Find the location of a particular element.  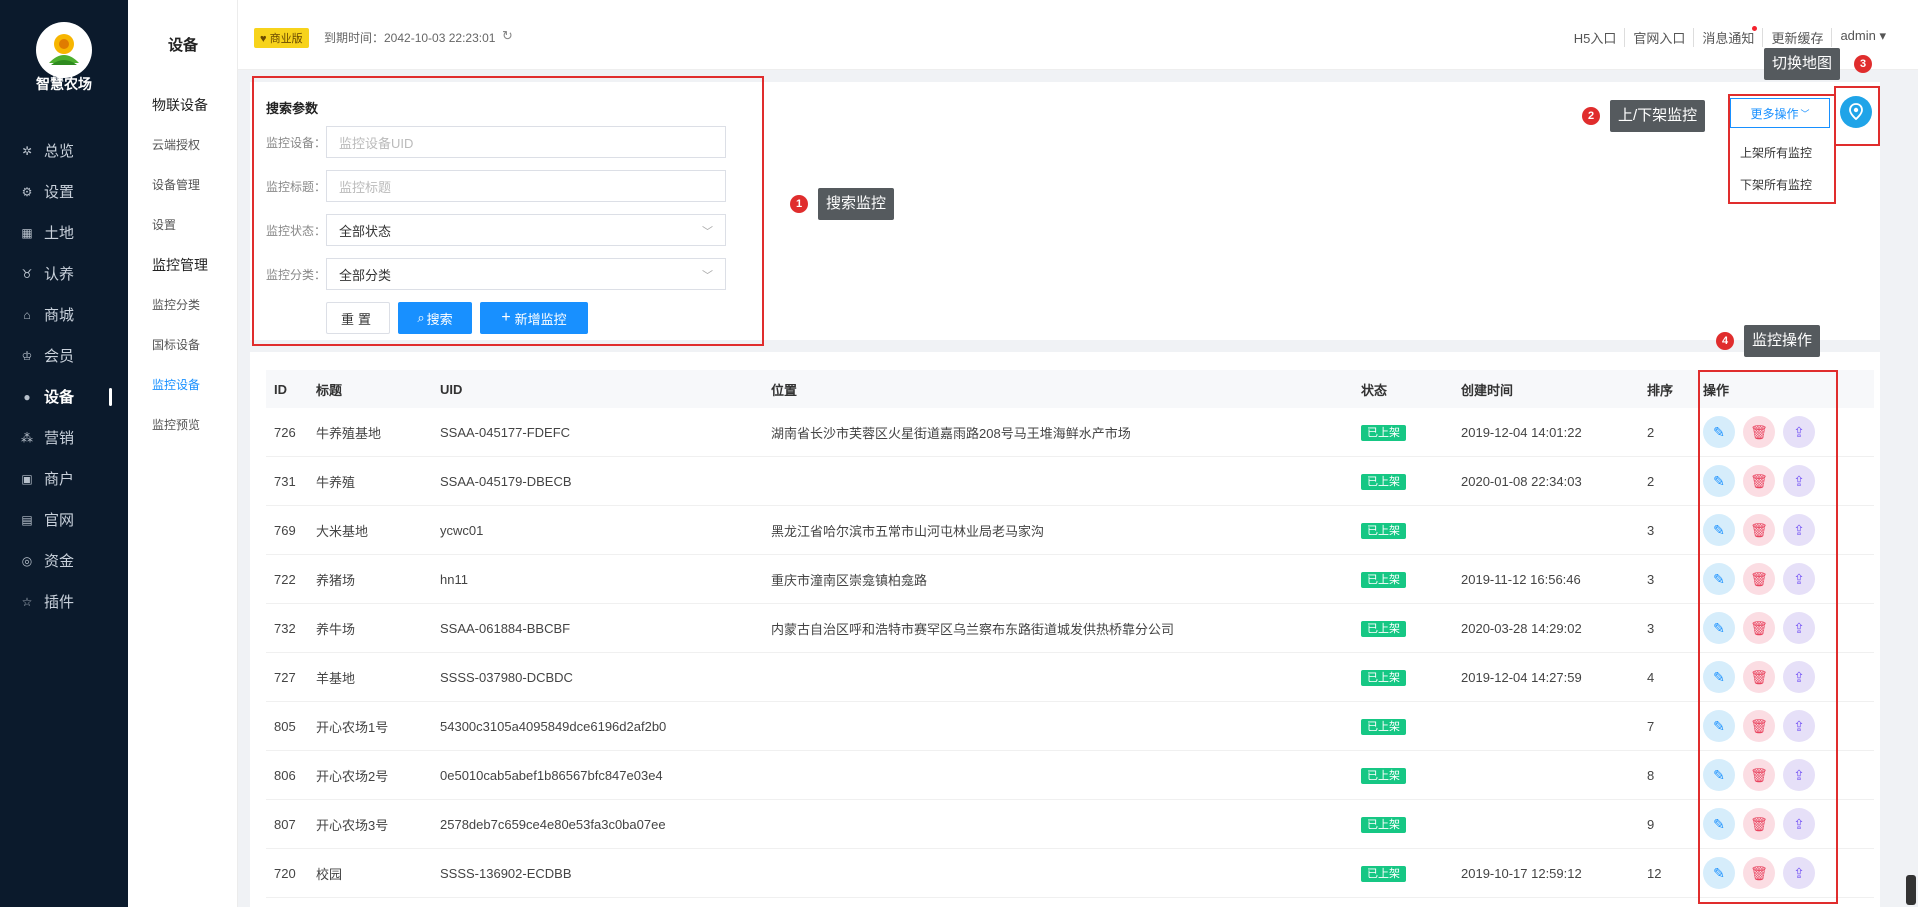

cell-uid: 2578deb7c659ce4e80e53fa3c0ba07ee is located at coordinates (553, 824).